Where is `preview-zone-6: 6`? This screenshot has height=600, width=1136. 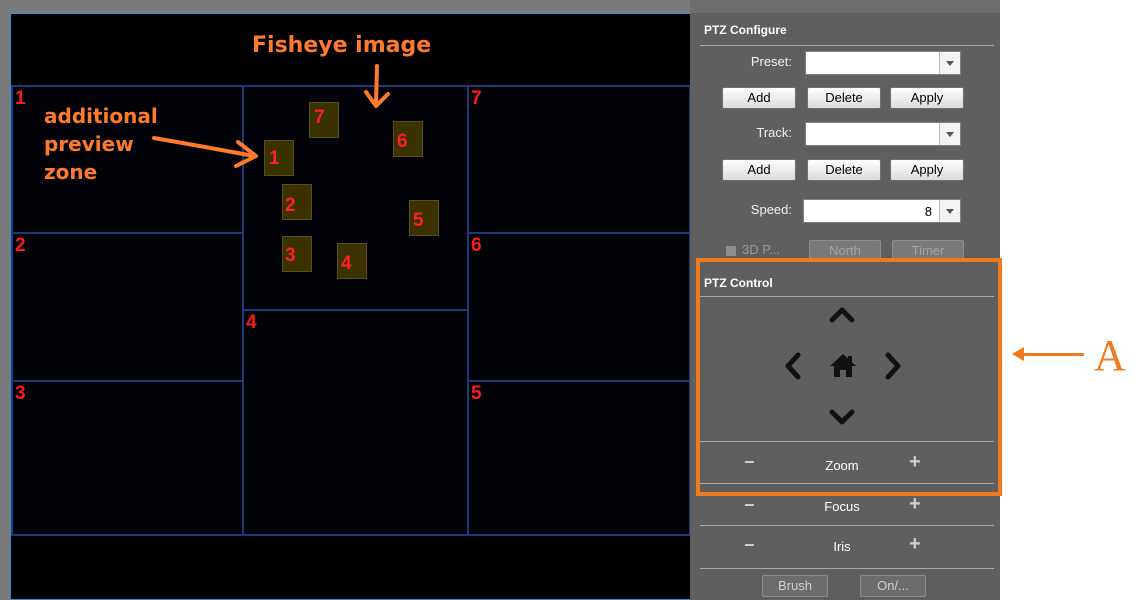
preview-zone-6: 6 is located at coordinates (579, 307).